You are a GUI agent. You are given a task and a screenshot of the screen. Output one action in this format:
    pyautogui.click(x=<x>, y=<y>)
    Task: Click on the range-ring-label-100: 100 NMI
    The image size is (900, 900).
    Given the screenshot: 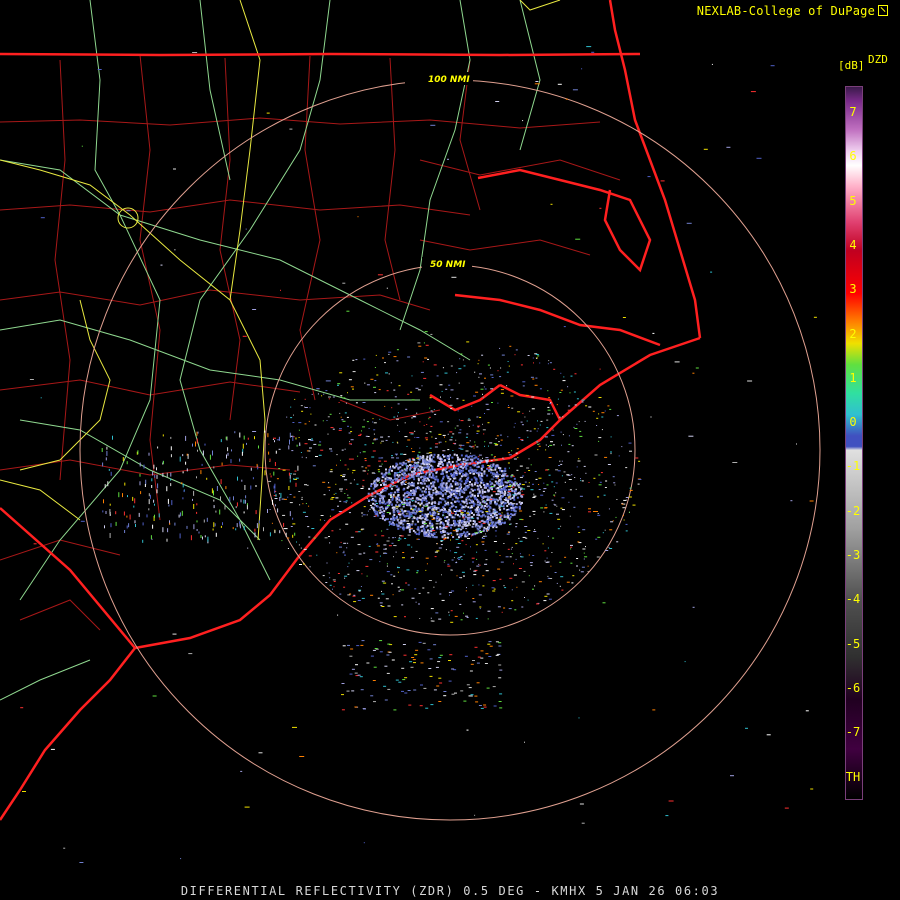 What is the action you would take?
    pyautogui.click(x=449, y=80)
    